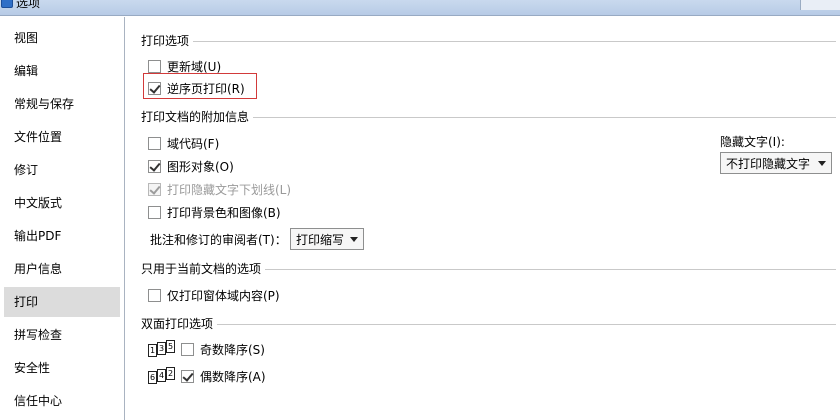 The image size is (840, 420). Describe the element at coordinates (62, 104) in the screenshot. I see `sidebar-item-general-save: 常规与保存` at that location.